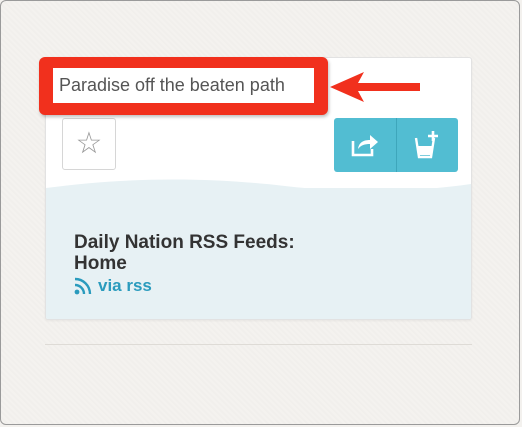 This screenshot has width=522, height=427. I want to click on callout-text: Paradise off the beaten path, so click(172, 85).